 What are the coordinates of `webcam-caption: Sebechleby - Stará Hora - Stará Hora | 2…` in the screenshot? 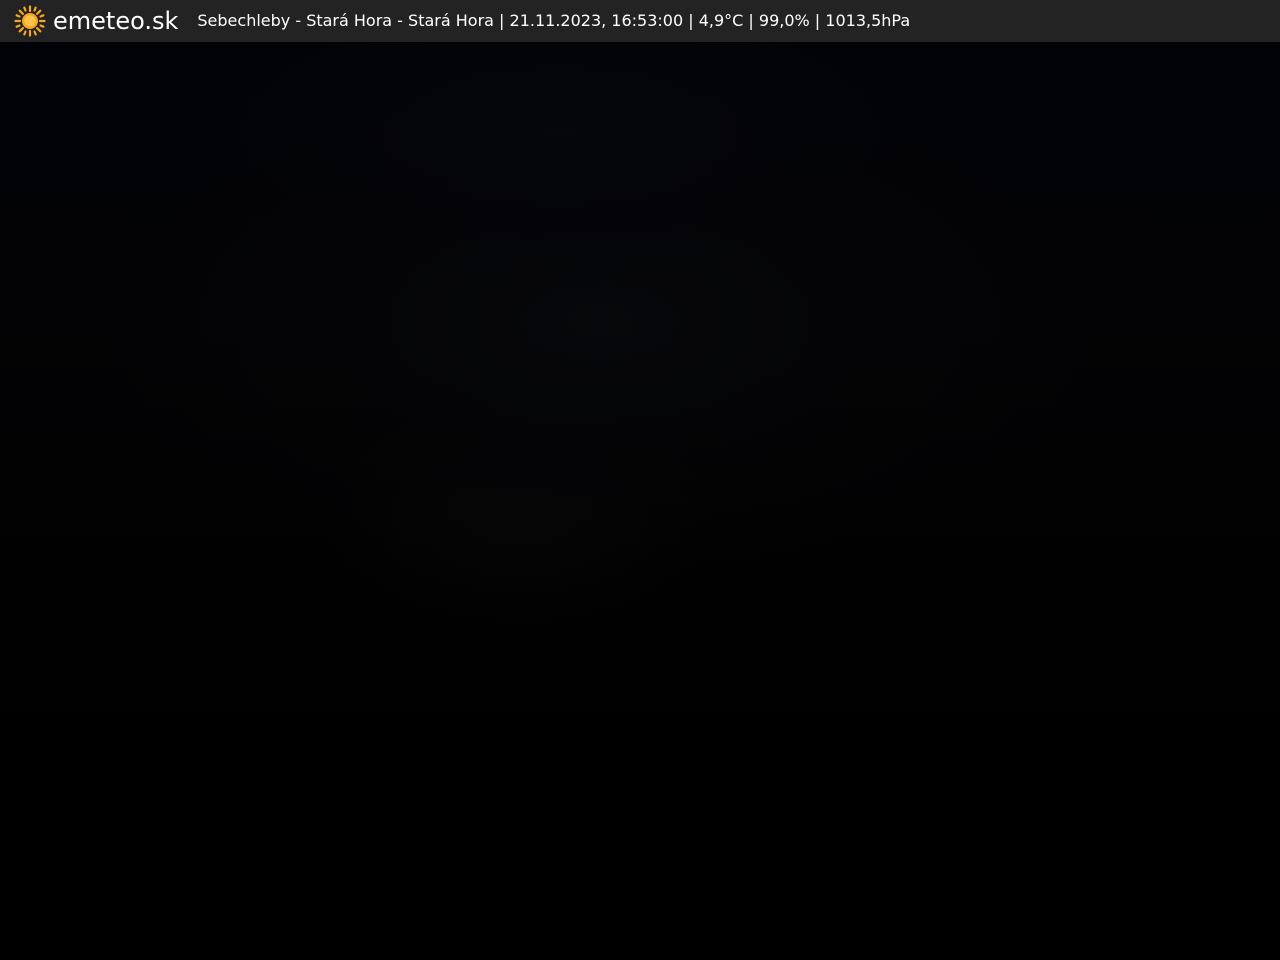 It's located at (554, 20).